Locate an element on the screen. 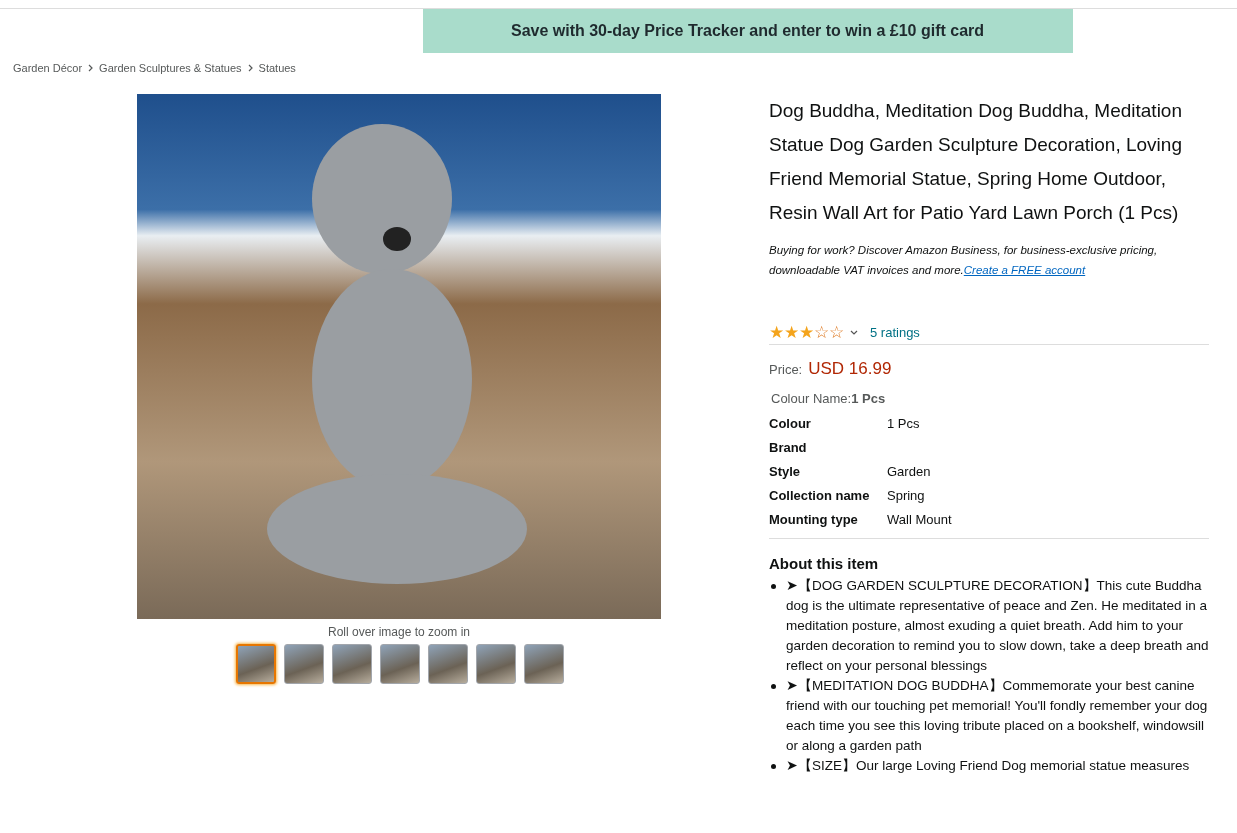  breadcrumb-link: Statues is located at coordinates (277, 68).